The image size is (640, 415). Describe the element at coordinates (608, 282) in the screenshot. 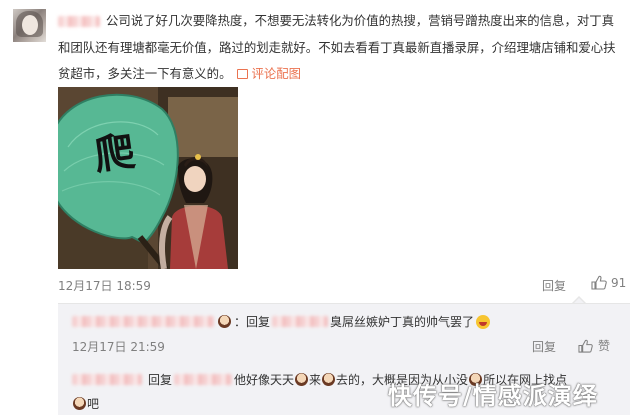

I see `like-button: 91` at that location.